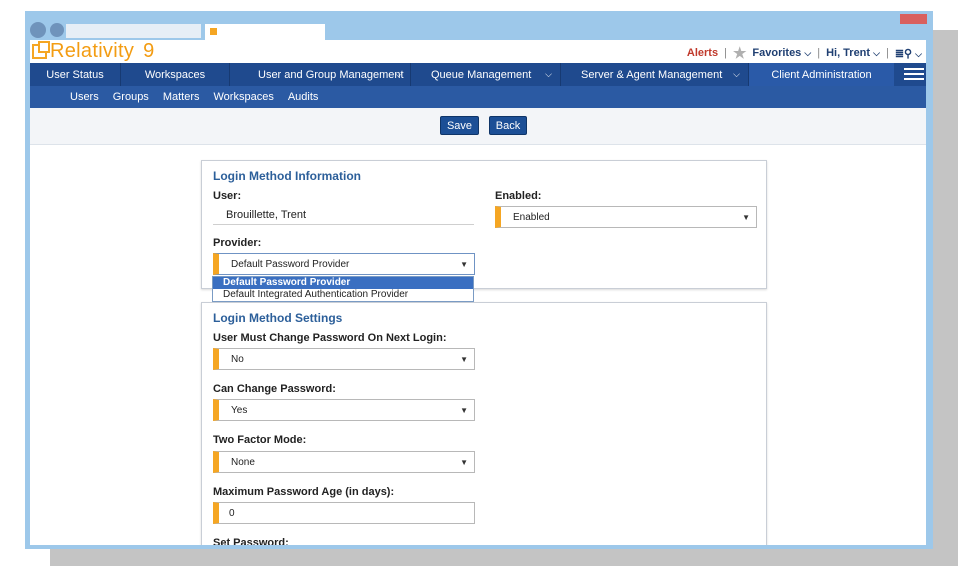  I want to click on app-version: 9, so click(149, 51).